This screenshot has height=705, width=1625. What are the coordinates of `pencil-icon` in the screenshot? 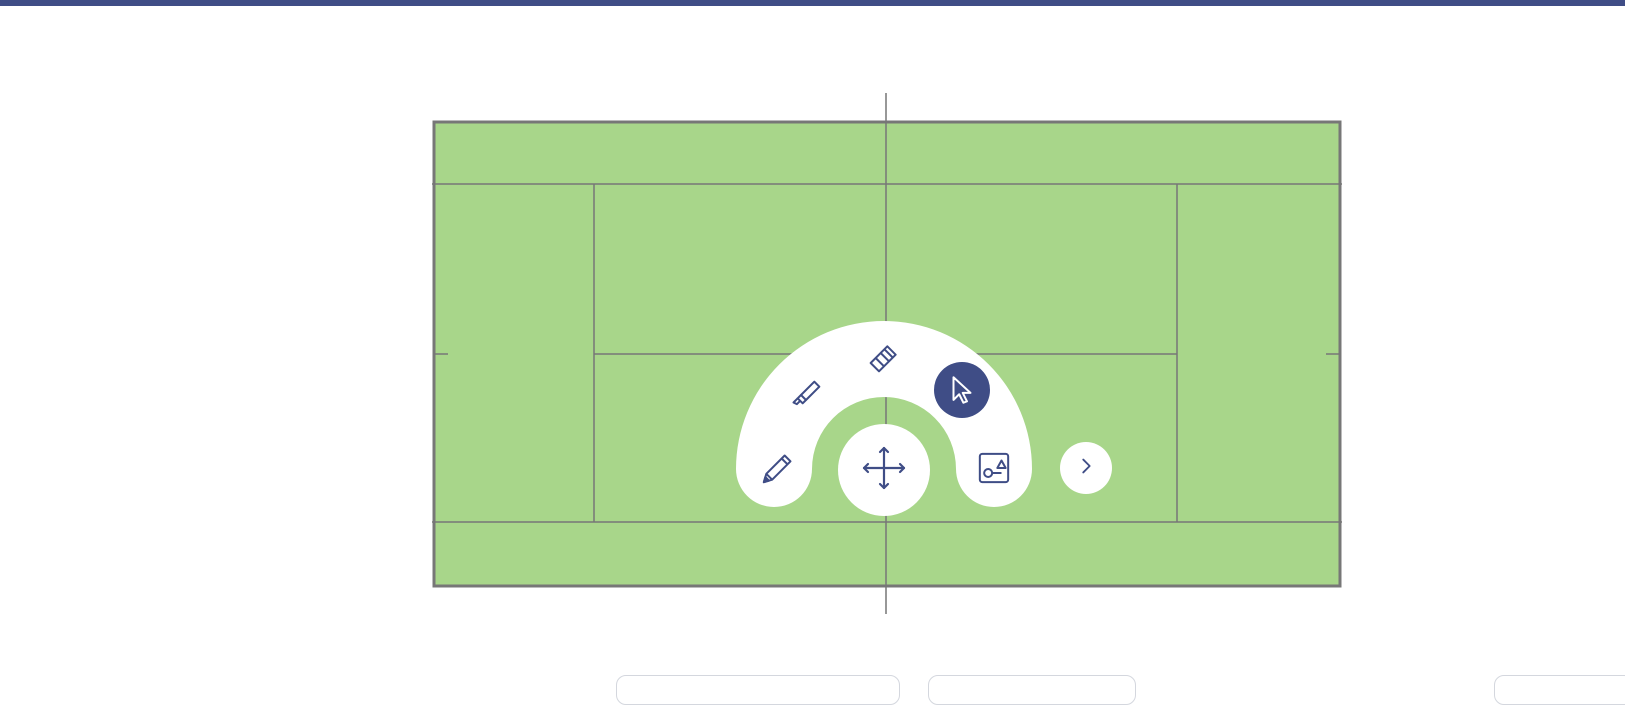 It's located at (778, 468).